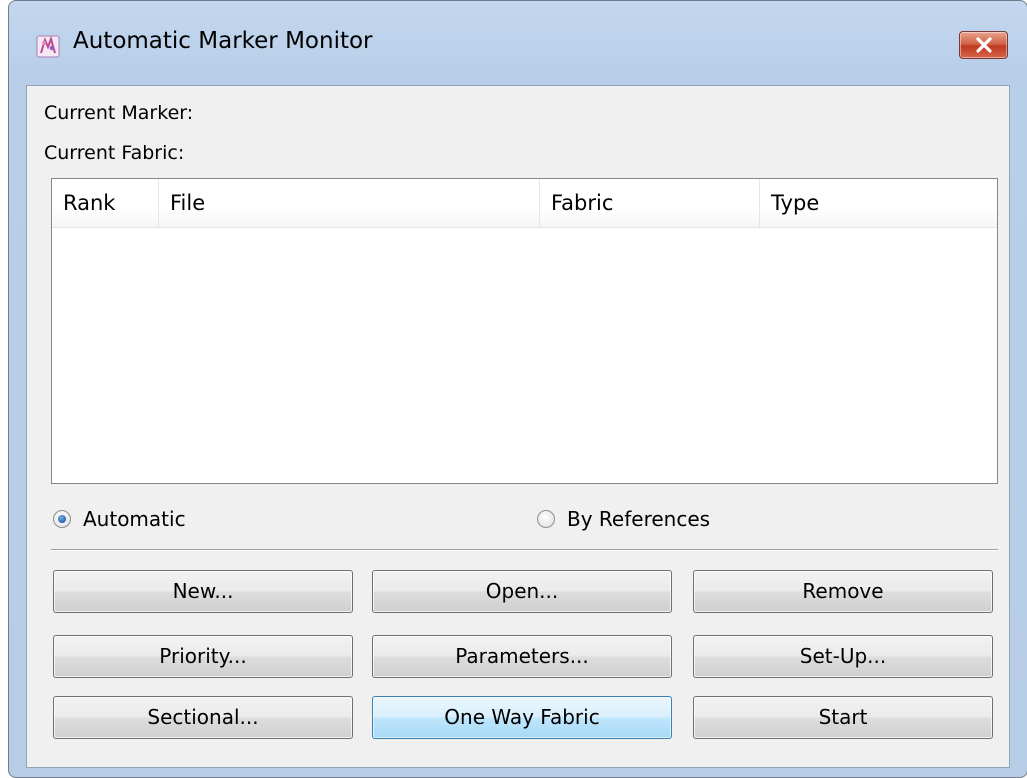  What do you see at coordinates (638, 519) in the screenshot?
I see `radio-by-references-label: By References` at bounding box center [638, 519].